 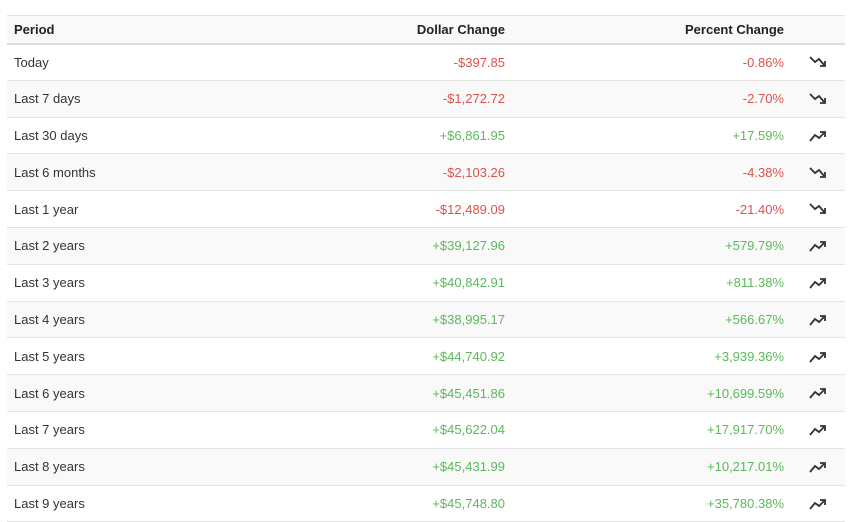 I want to click on dollar-change-cell: +$44,740.92, so click(x=468, y=356).